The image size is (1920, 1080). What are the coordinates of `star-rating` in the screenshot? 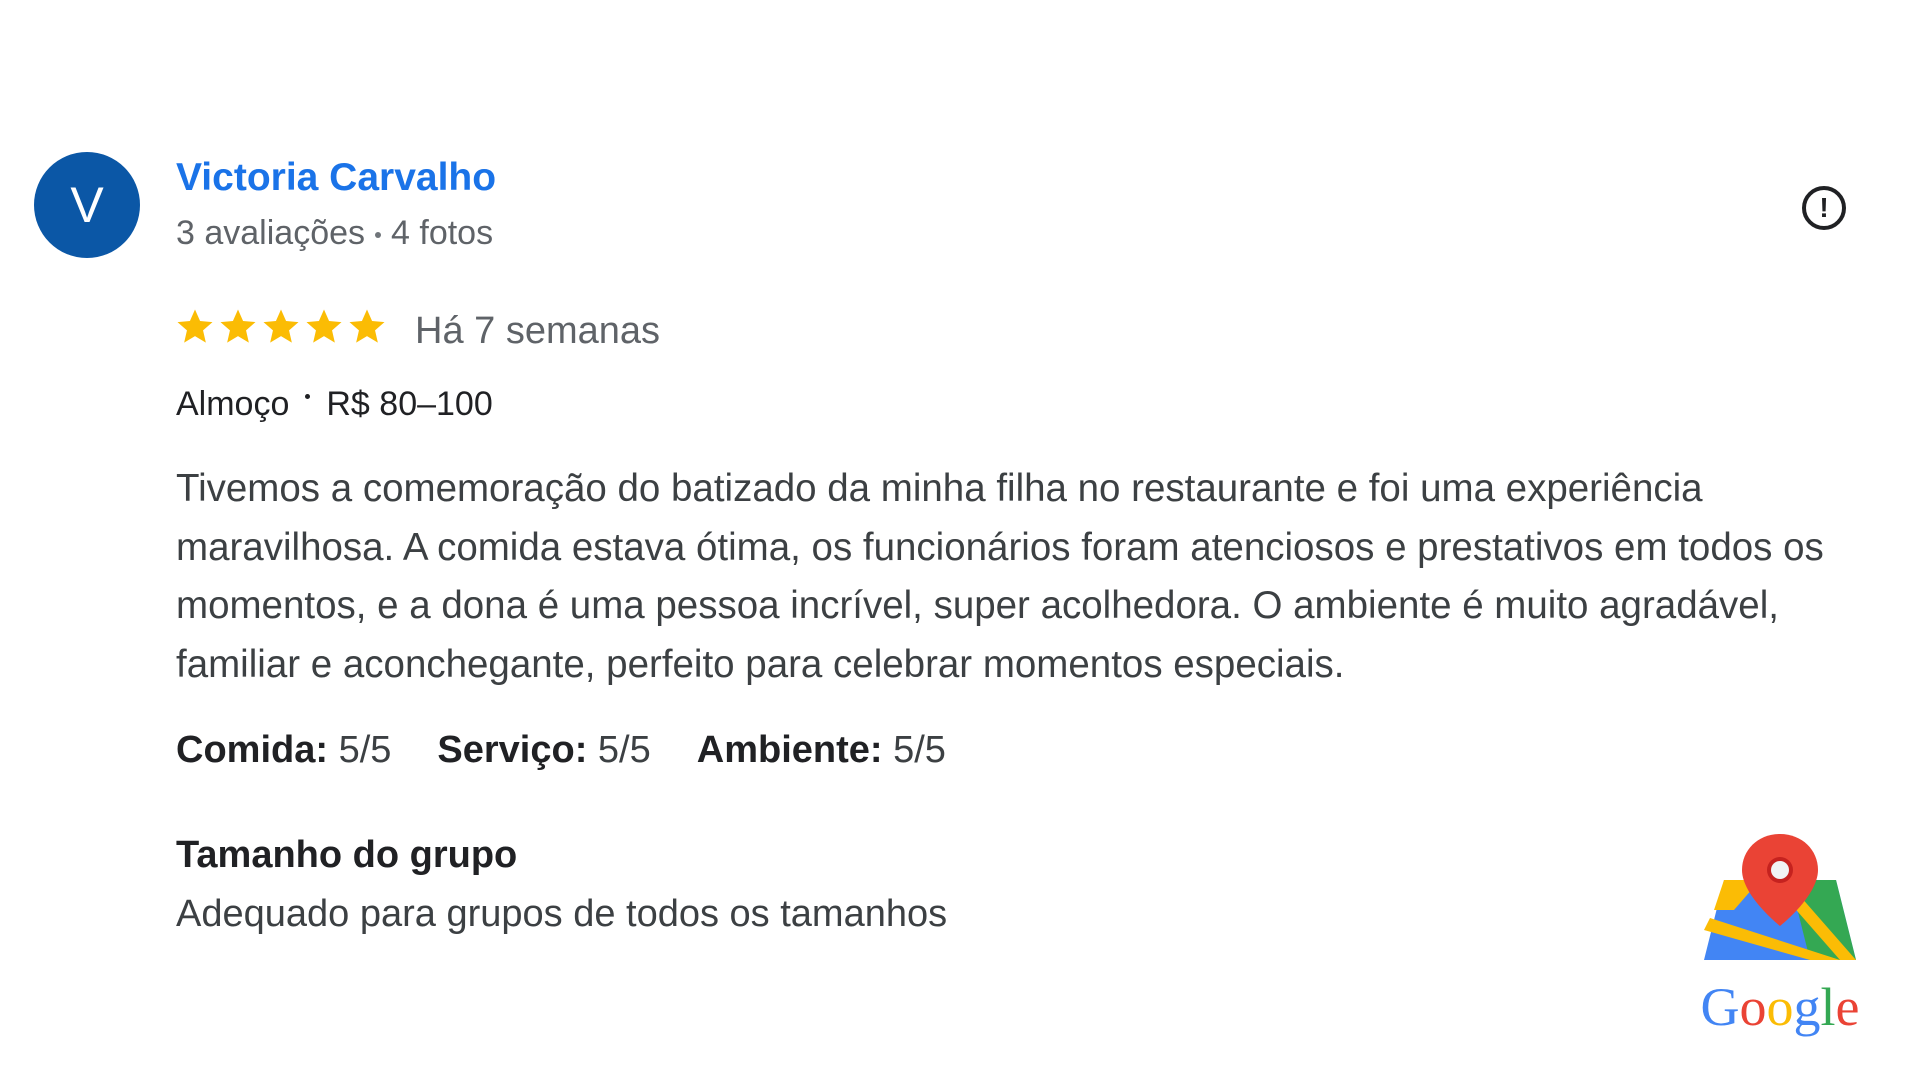 It's located at (281, 327).